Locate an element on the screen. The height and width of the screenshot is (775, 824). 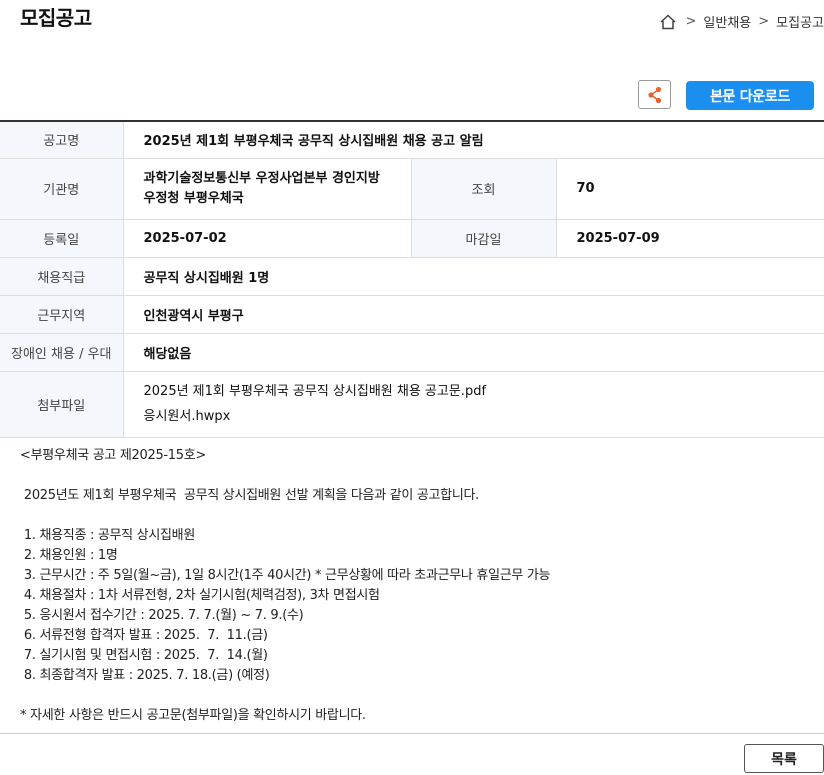
divider is located at coordinates (412, 733).